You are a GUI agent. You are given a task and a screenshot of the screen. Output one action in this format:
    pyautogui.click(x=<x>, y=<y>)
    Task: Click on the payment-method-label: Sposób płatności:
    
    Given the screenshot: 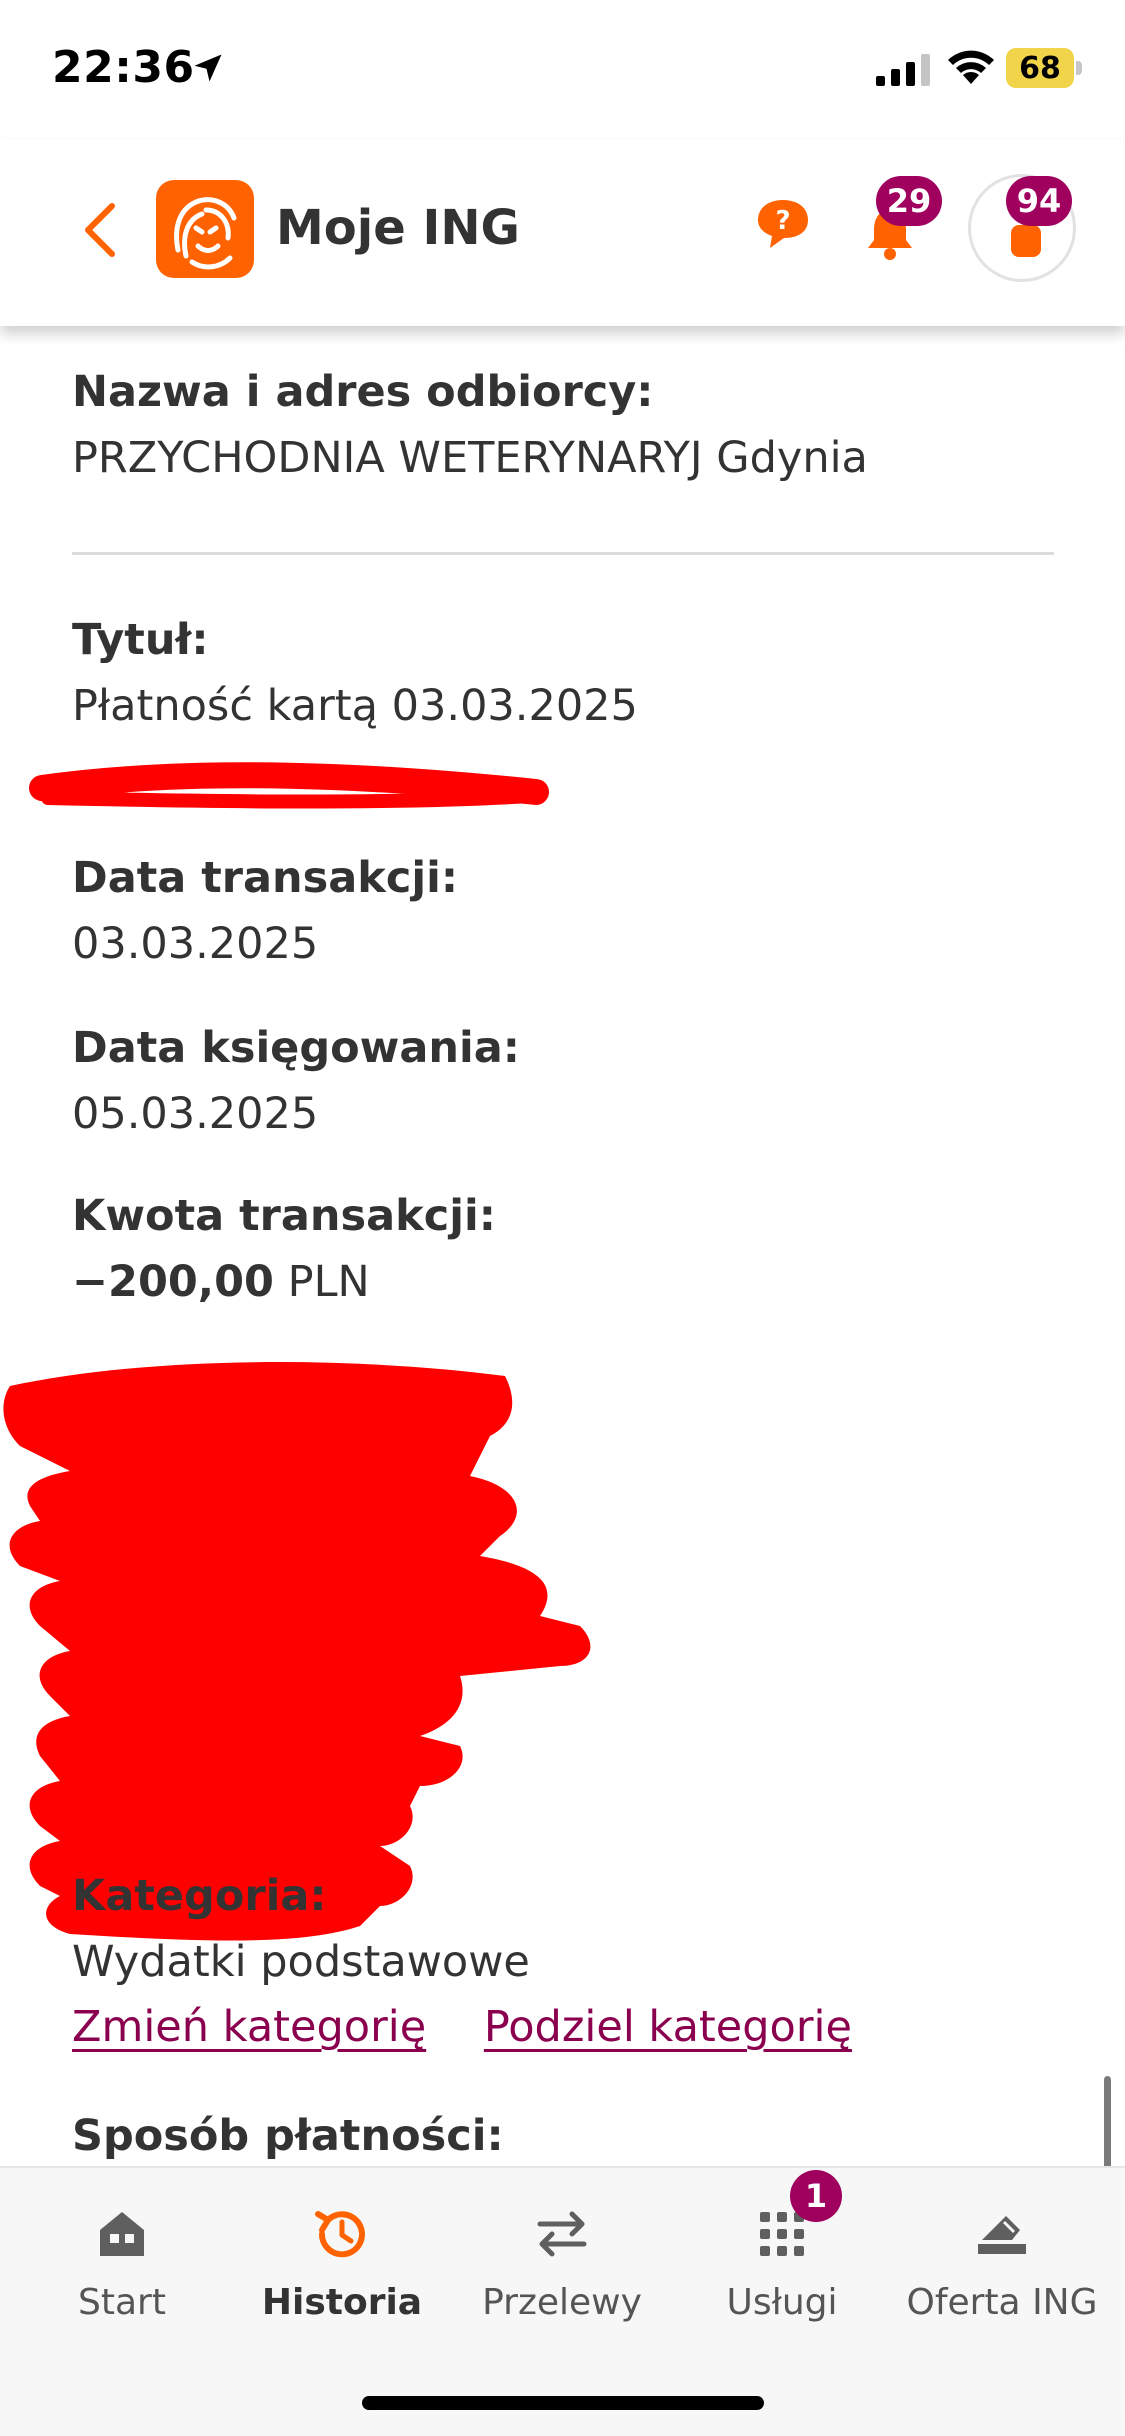 What is the action you would take?
    pyautogui.click(x=288, y=2136)
    